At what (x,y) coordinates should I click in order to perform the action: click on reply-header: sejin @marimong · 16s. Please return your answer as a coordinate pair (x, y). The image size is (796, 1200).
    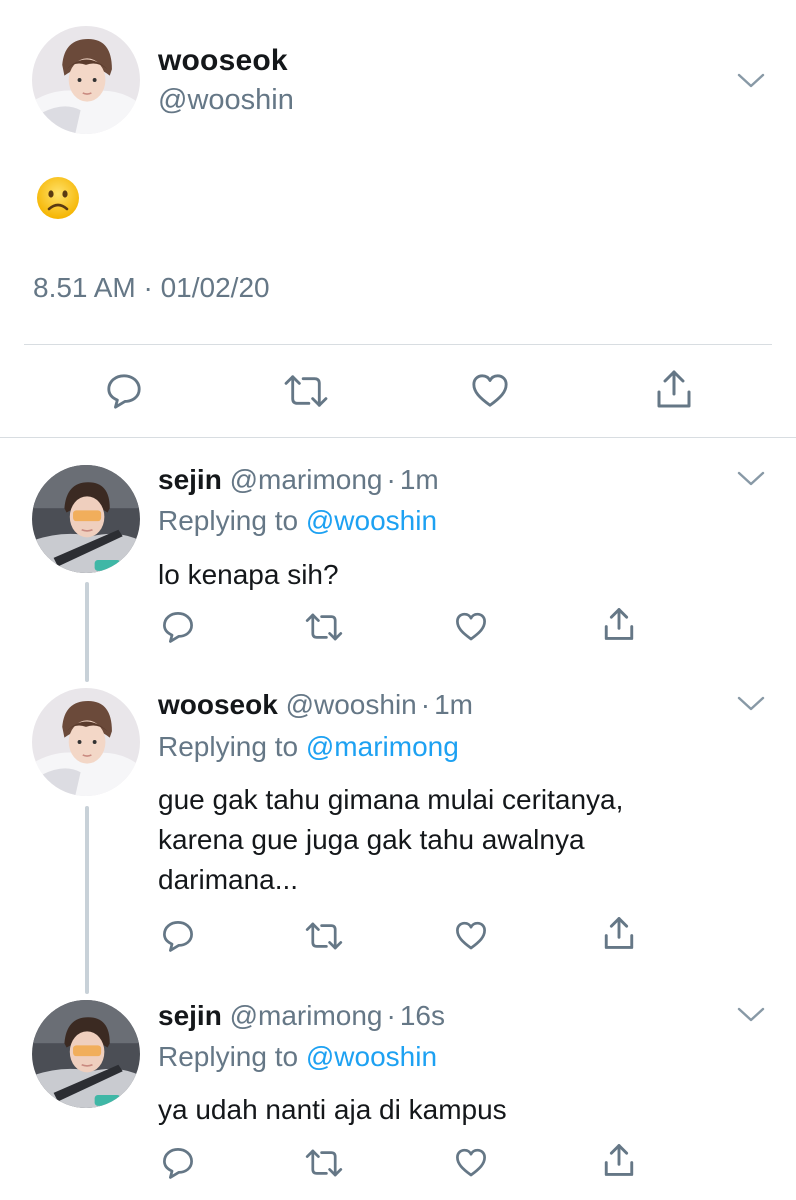
    Looking at the image, I should click on (301, 1016).